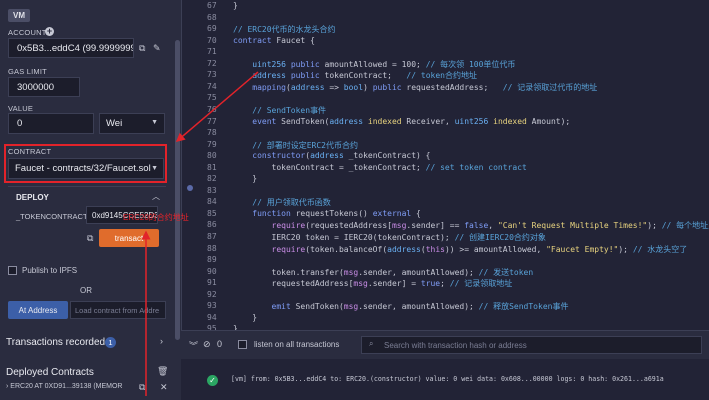 This screenshot has height=400, width=709. Describe the element at coordinates (27, 71) in the screenshot. I see `gas-limit-label: GAS LIMIT` at that location.